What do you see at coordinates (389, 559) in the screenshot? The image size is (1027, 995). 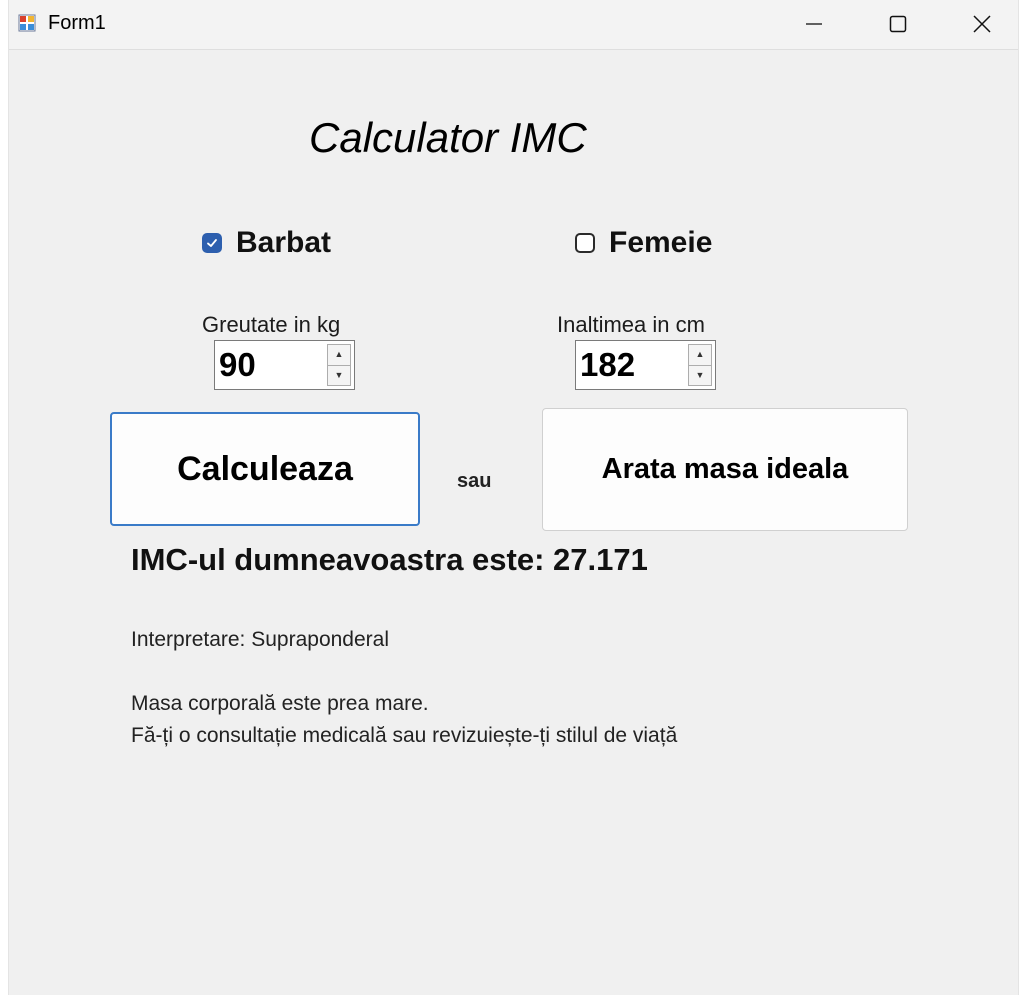 I see `bmi-result-text: IMC-ul dumneavoastra este: 27.171` at bounding box center [389, 559].